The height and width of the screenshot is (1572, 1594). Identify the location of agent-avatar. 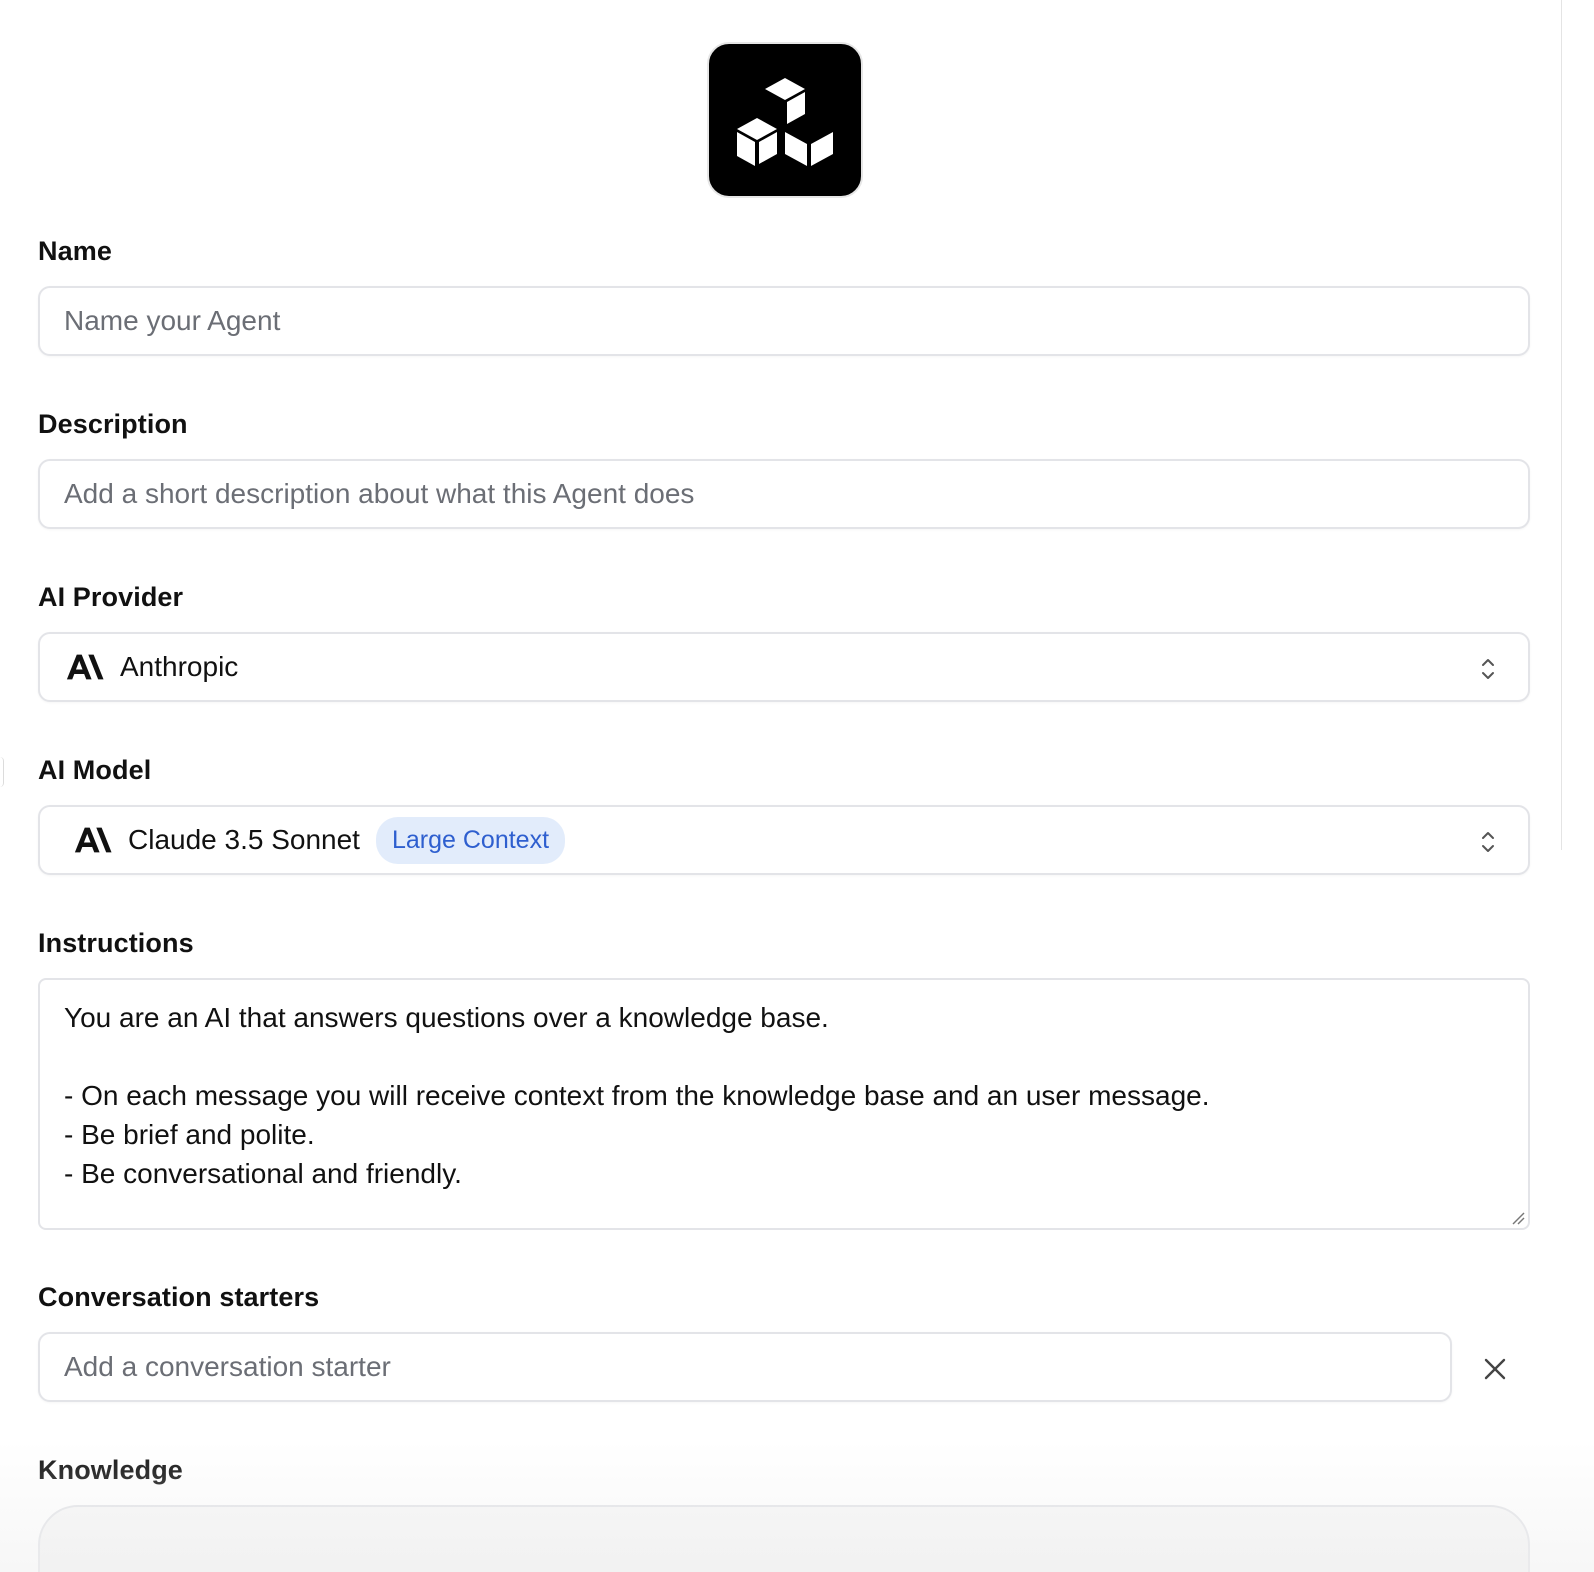
(785, 120).